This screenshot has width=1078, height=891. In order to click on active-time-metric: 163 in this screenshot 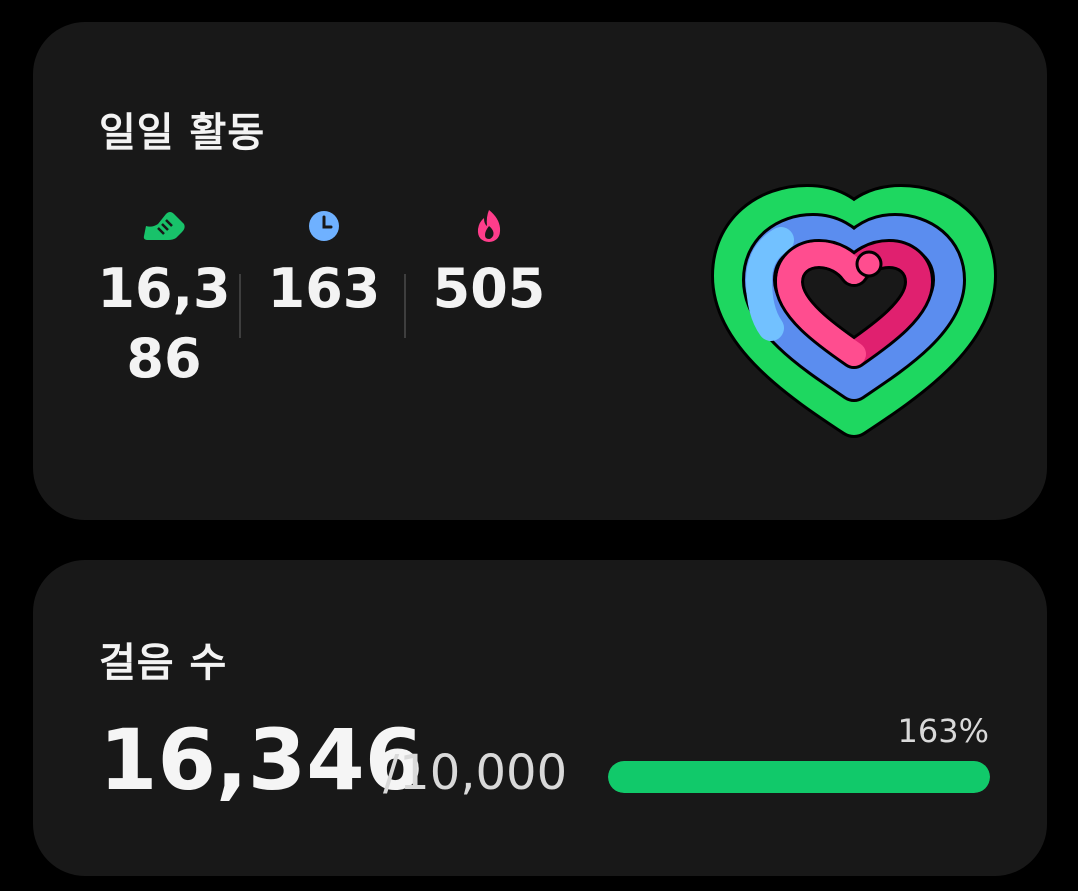, I will do `click(324, 266)`.